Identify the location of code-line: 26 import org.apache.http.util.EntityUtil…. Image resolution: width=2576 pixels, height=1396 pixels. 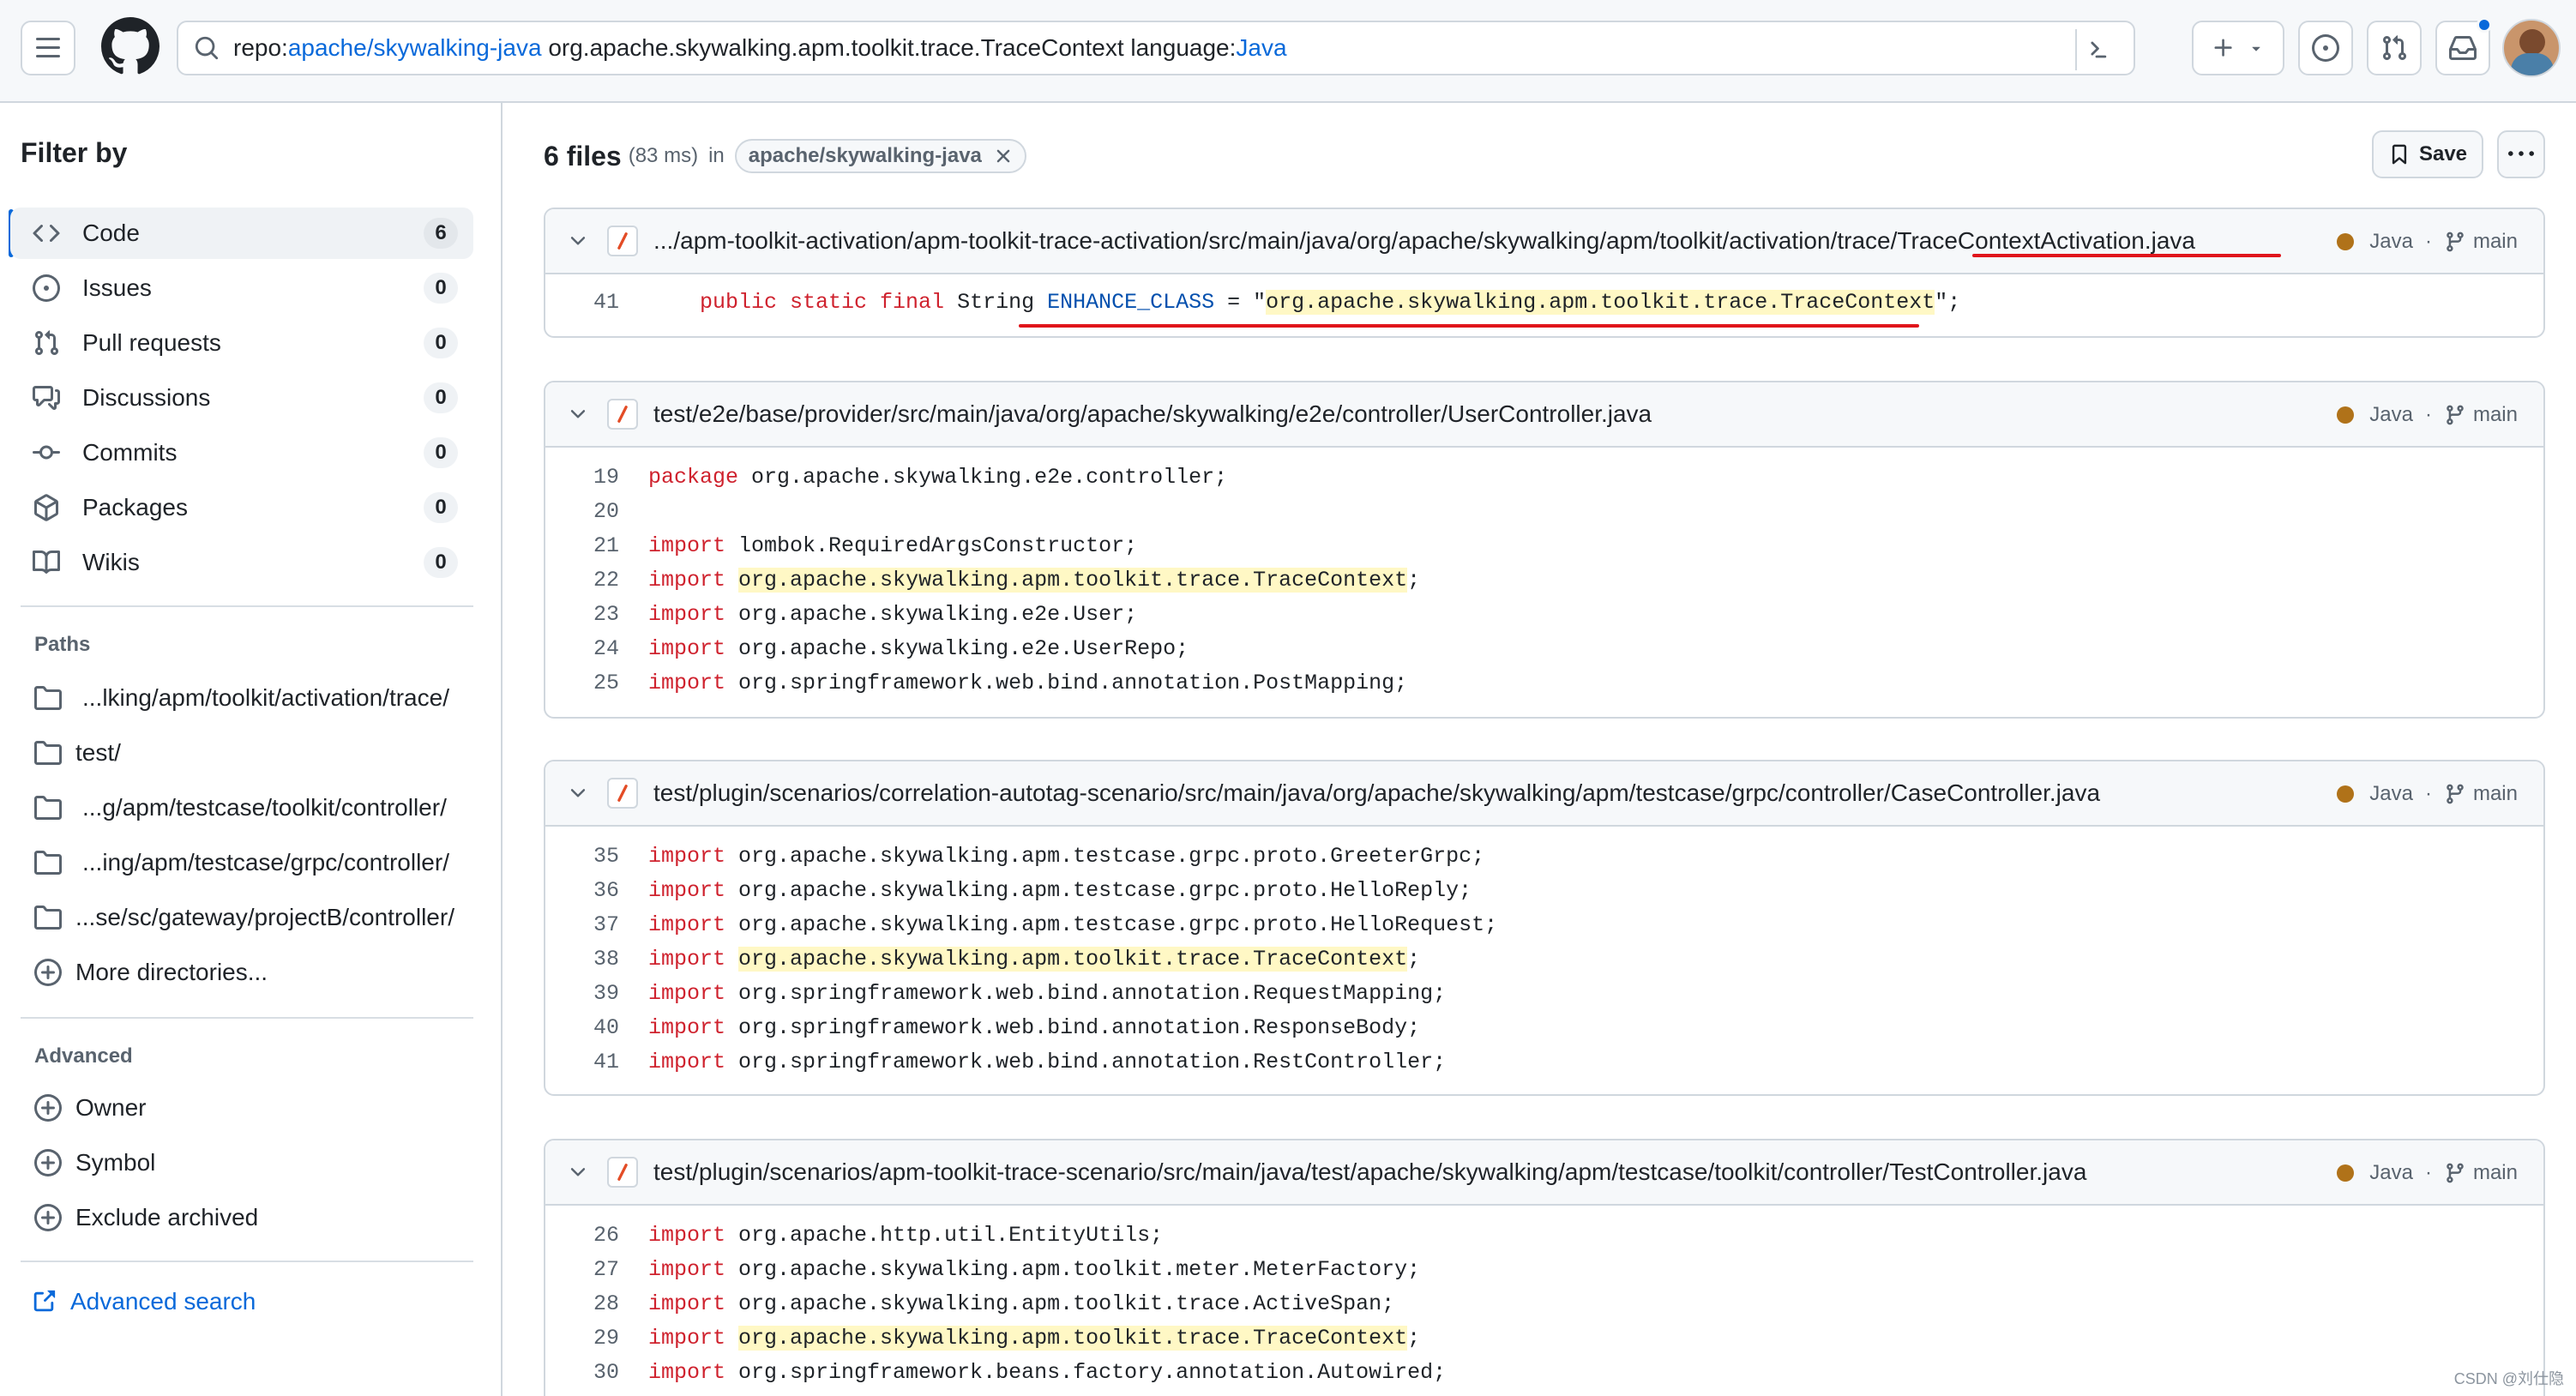
(1544, 1235).